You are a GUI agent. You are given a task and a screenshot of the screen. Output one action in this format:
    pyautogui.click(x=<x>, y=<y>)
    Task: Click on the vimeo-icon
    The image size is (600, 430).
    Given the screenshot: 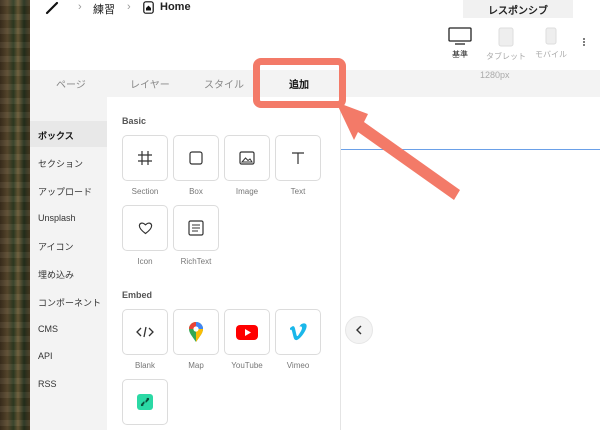 What is the action you would take?
    pyautogui.click(x=298, y=332)
    